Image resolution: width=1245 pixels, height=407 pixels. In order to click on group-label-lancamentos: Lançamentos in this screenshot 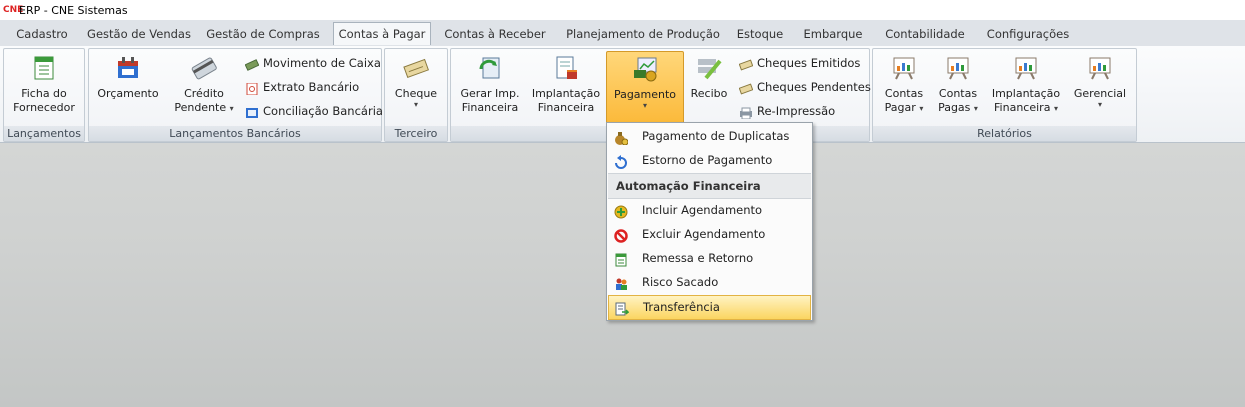, I will do `click(44, 133)`.